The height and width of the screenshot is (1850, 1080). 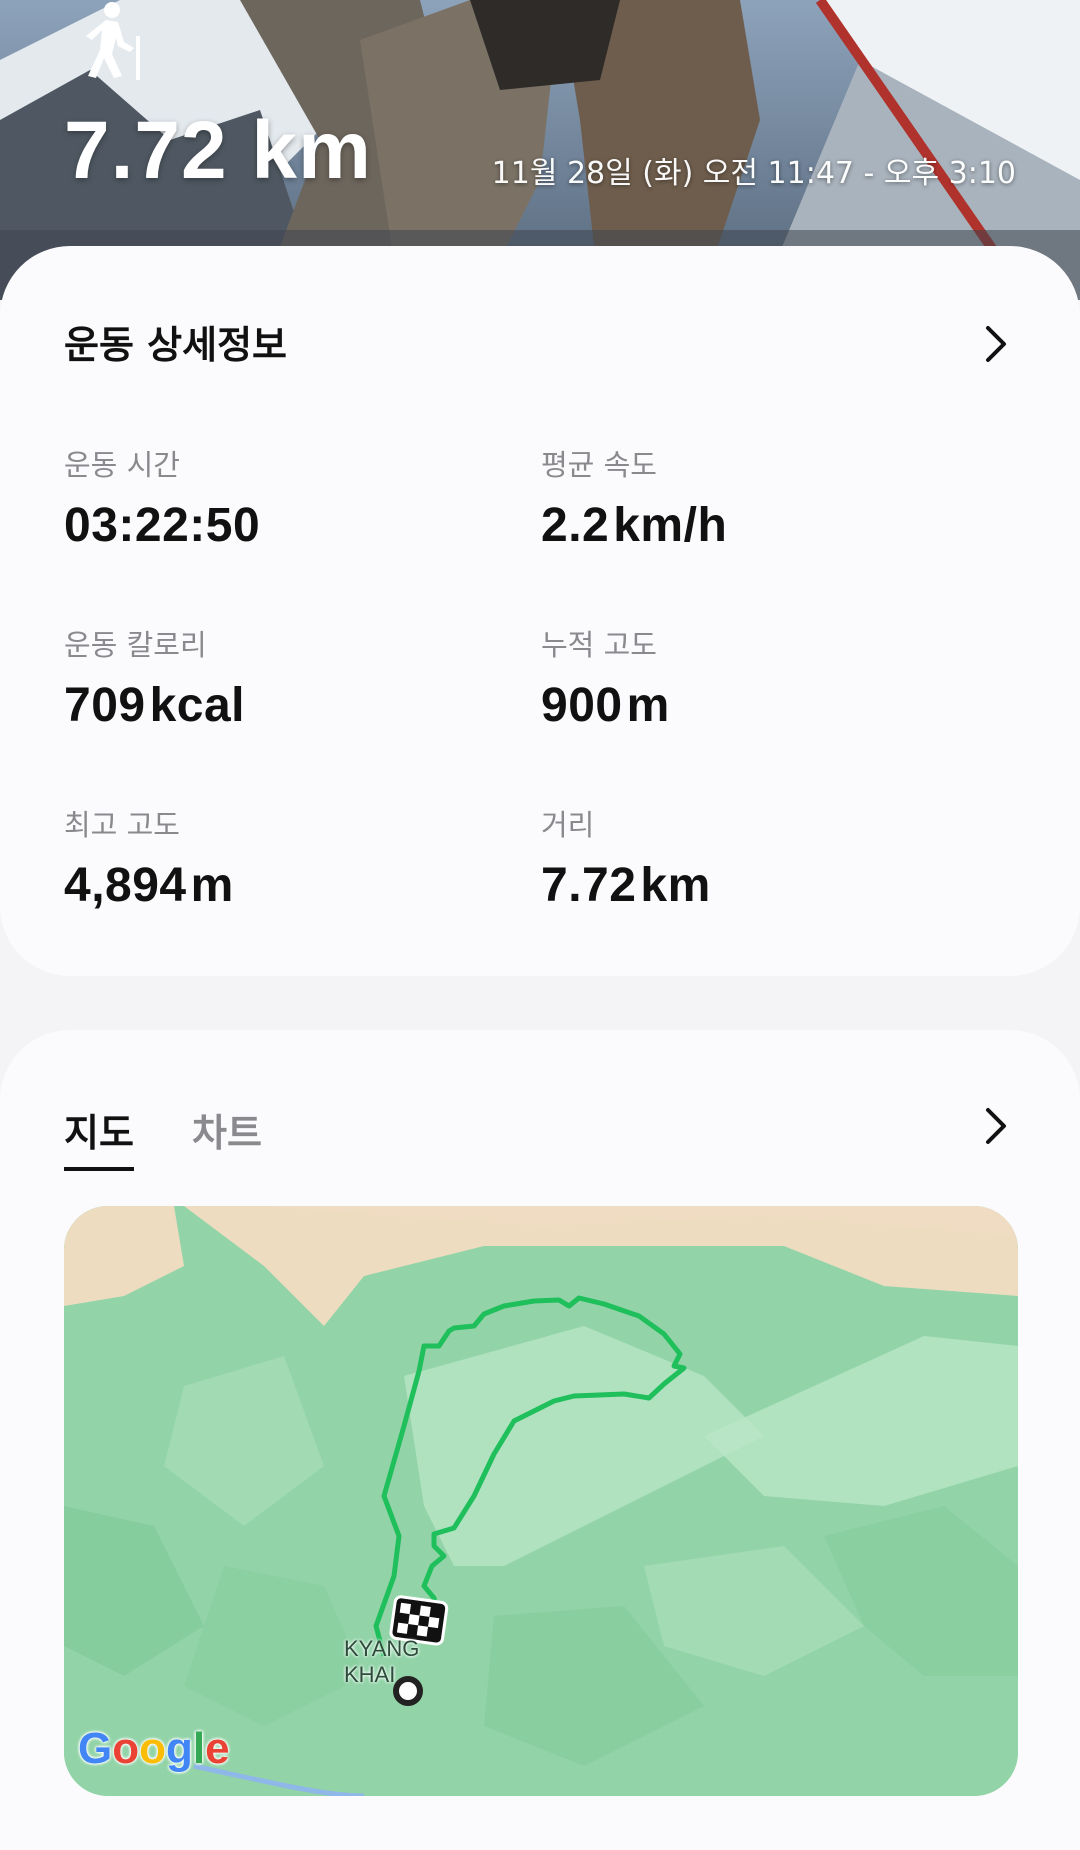 What do you see at coordinates (599, 645) in the screenshot?
I see `stat-label: 누적 고도` at bounding box center [599, 645].